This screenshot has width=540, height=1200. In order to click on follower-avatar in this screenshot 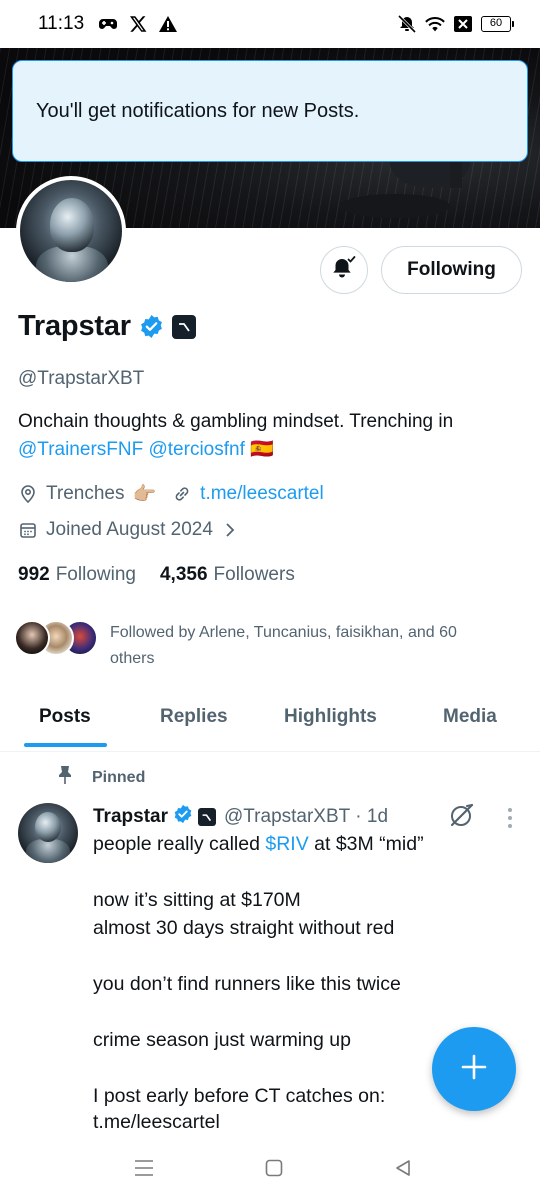, I will do `click(32, 638)`.